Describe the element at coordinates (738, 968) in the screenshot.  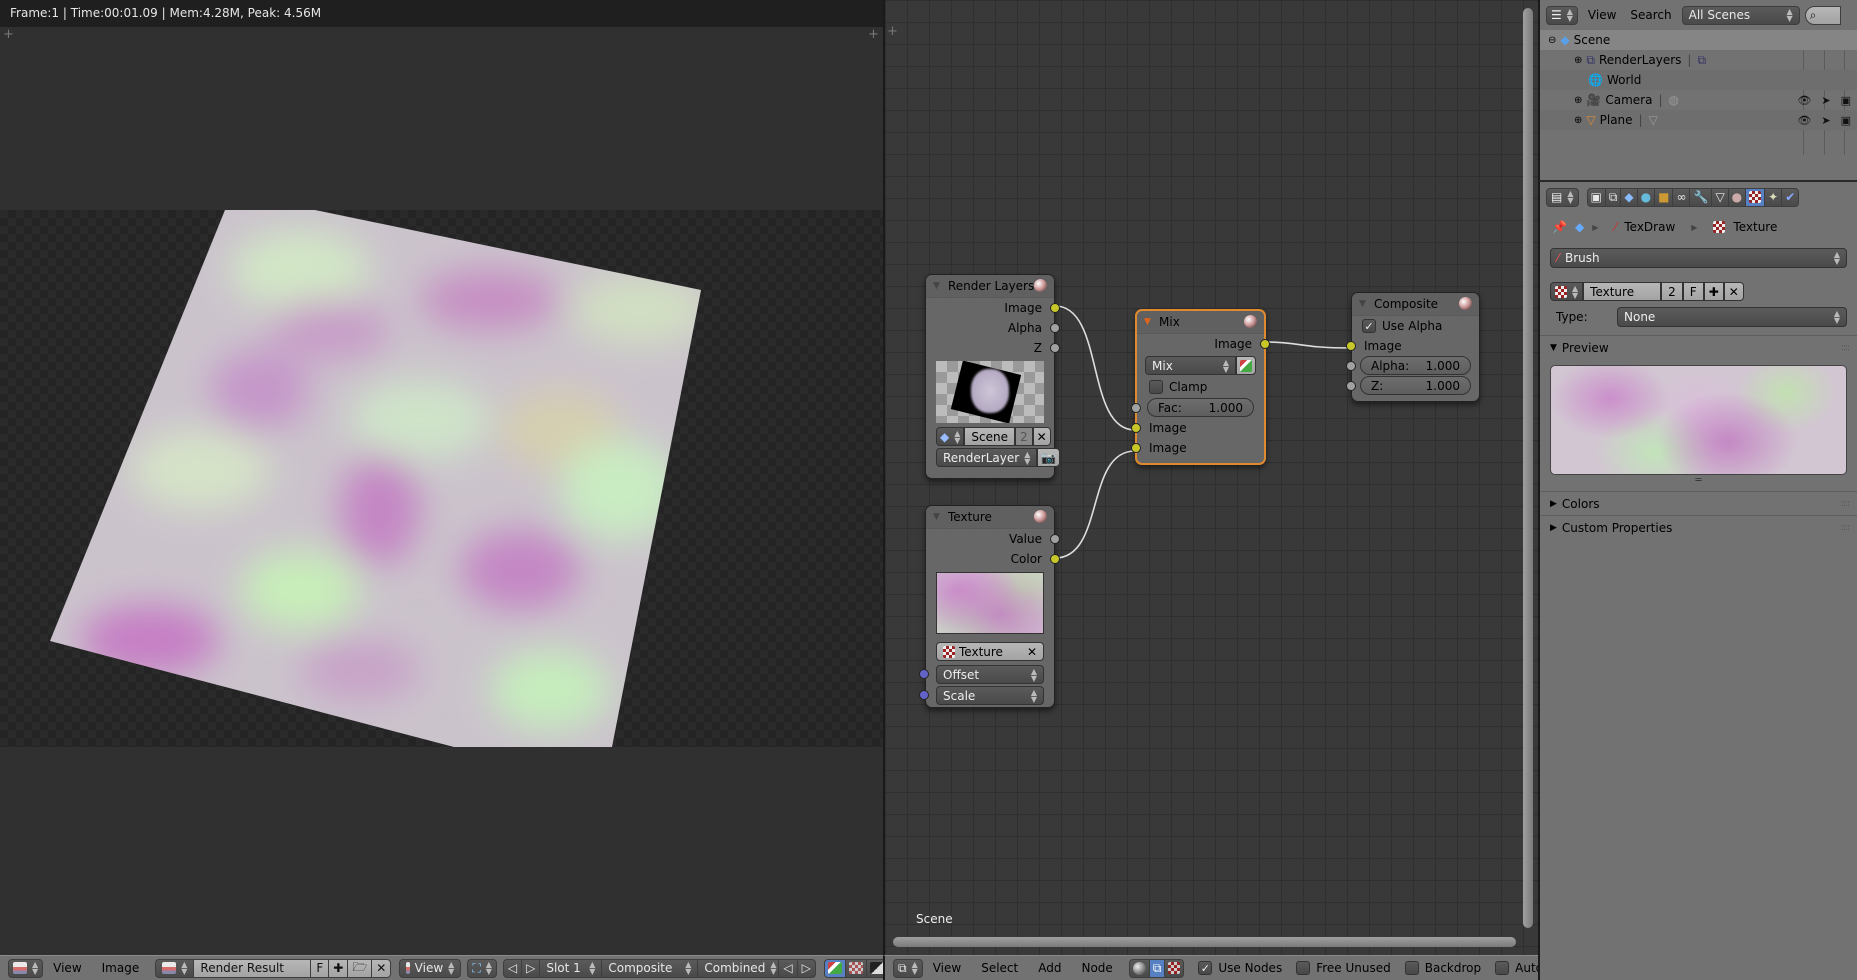
I see `pass-select: Combined ▲ ▼` at that location.